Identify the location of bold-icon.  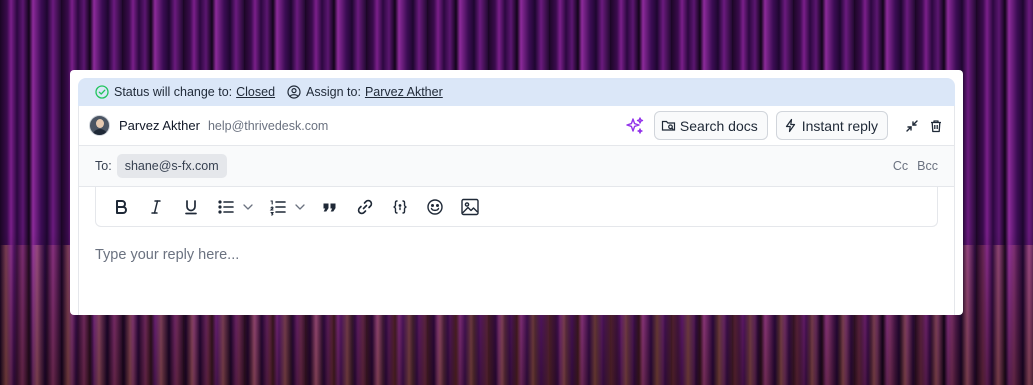
(121, 207).